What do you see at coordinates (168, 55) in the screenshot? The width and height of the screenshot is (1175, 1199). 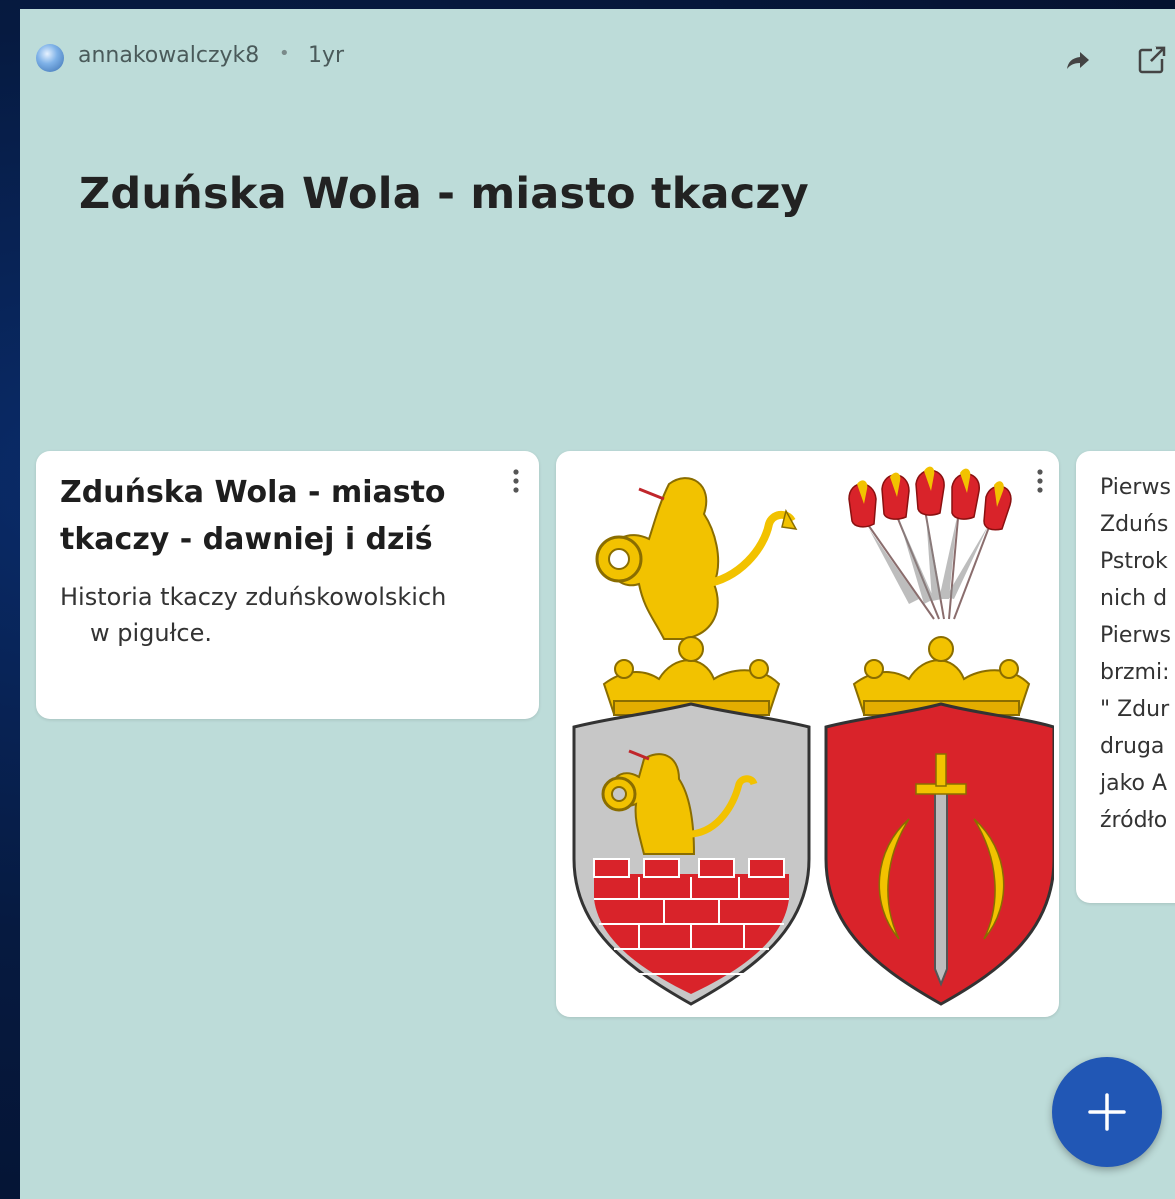 I see `author-name: annakowalczyk8` at bounding box center [168, 55].